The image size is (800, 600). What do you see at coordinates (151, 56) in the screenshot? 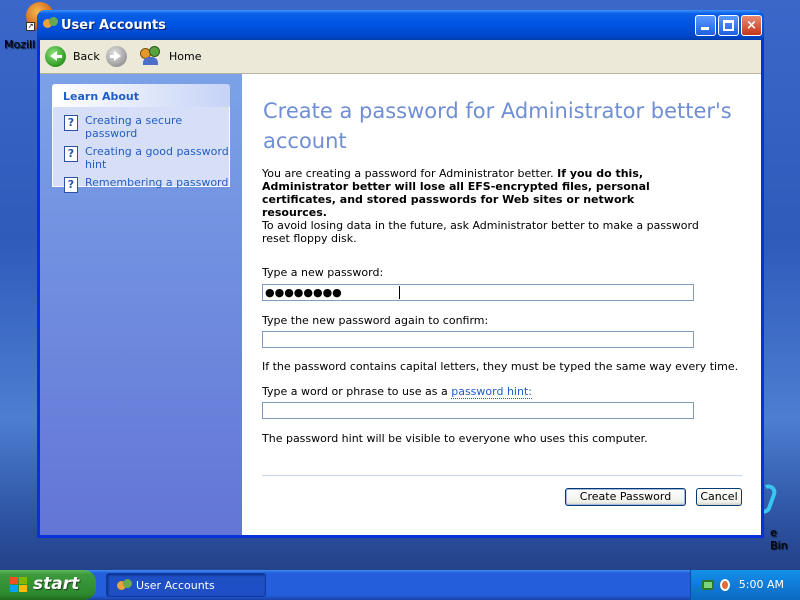
I see `home-users-icon` at bounding box center [151, 56].